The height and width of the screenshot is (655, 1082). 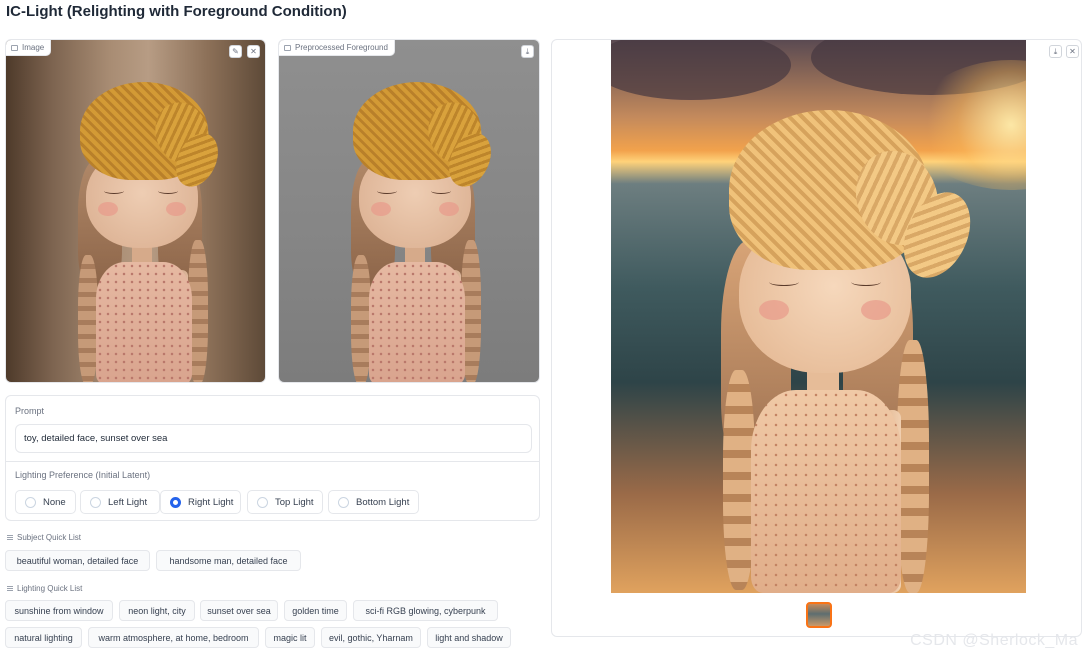 I want to click on preprocessed-foreground-label-text: Preprocessed Foreground, so click(x=341, y=47).